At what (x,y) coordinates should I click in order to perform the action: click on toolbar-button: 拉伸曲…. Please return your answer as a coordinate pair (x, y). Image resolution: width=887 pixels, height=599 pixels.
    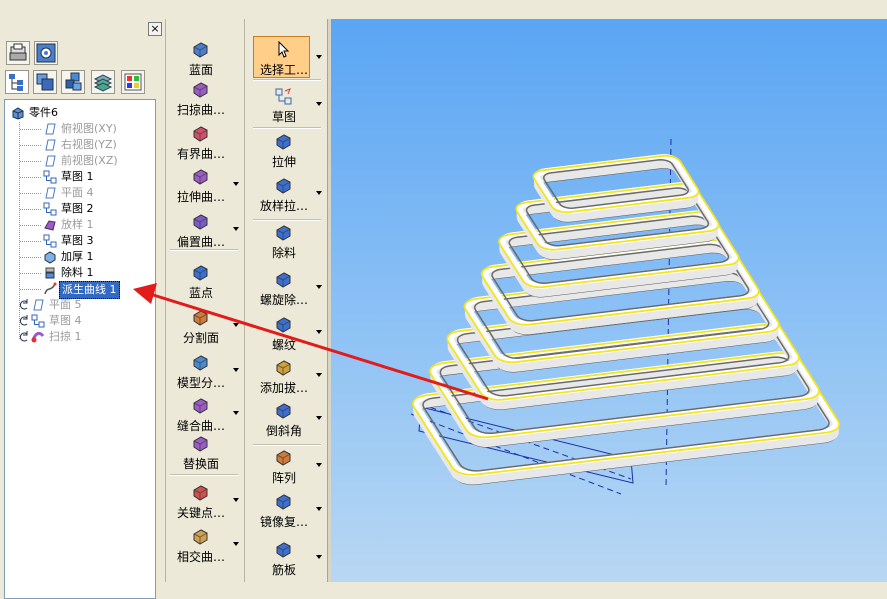
    Looking at the image, I should click on (201, 188).